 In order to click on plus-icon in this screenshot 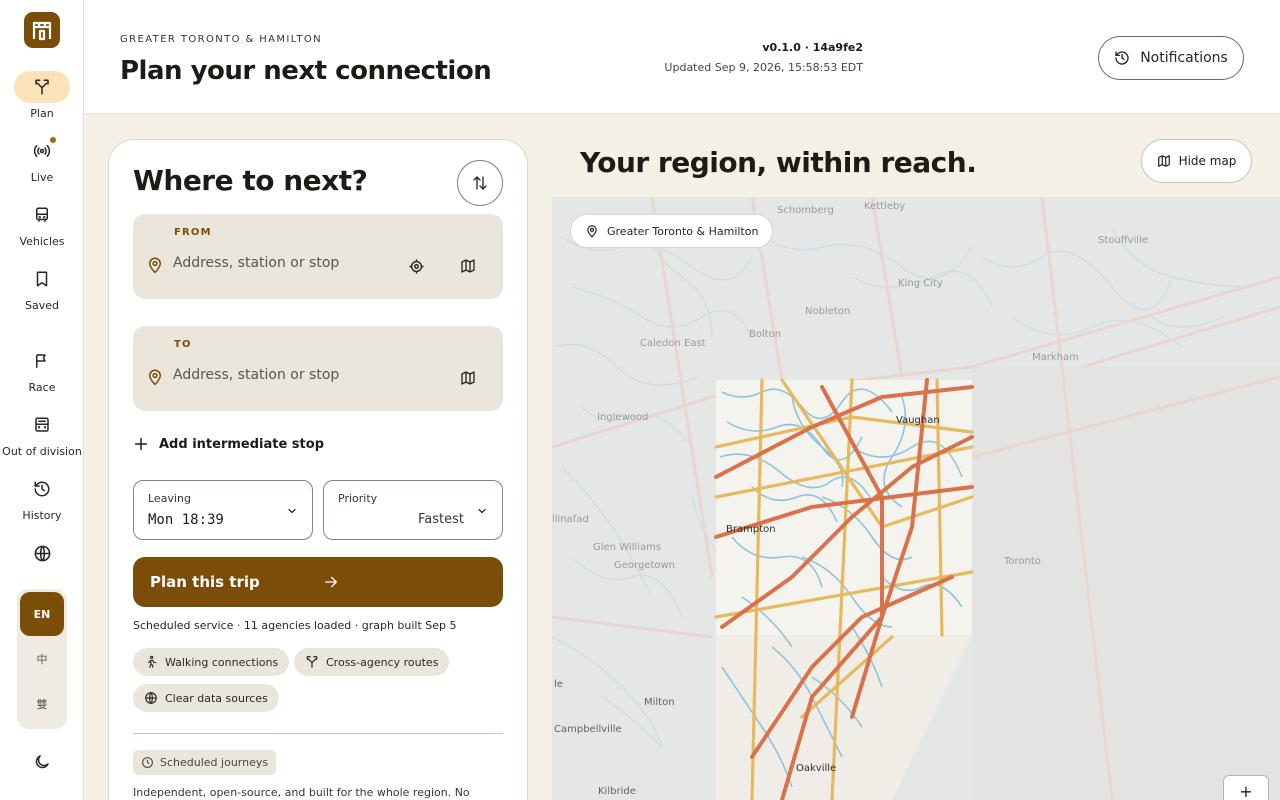, I will do `click(141, 444)`.